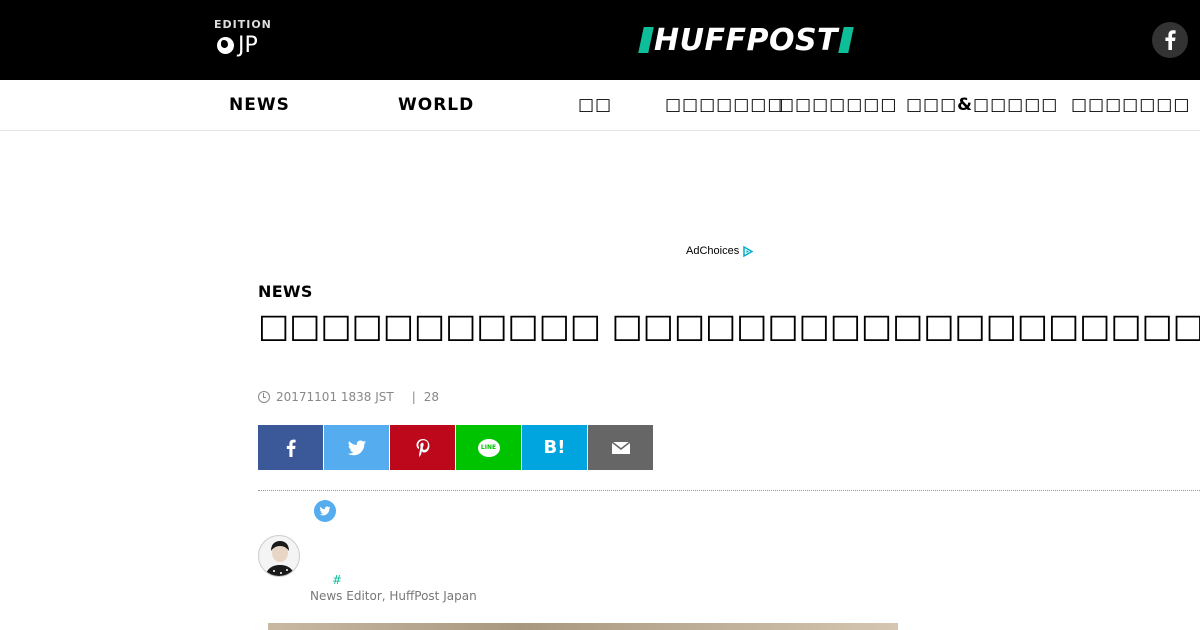 The image size is (1200, 630). Describe the element at coordinates (729, 325) in the screenshot. I see `article-headline: □□□□□□□□□□□ □□□□□□□□□□□□□□□□□□□` at that location.